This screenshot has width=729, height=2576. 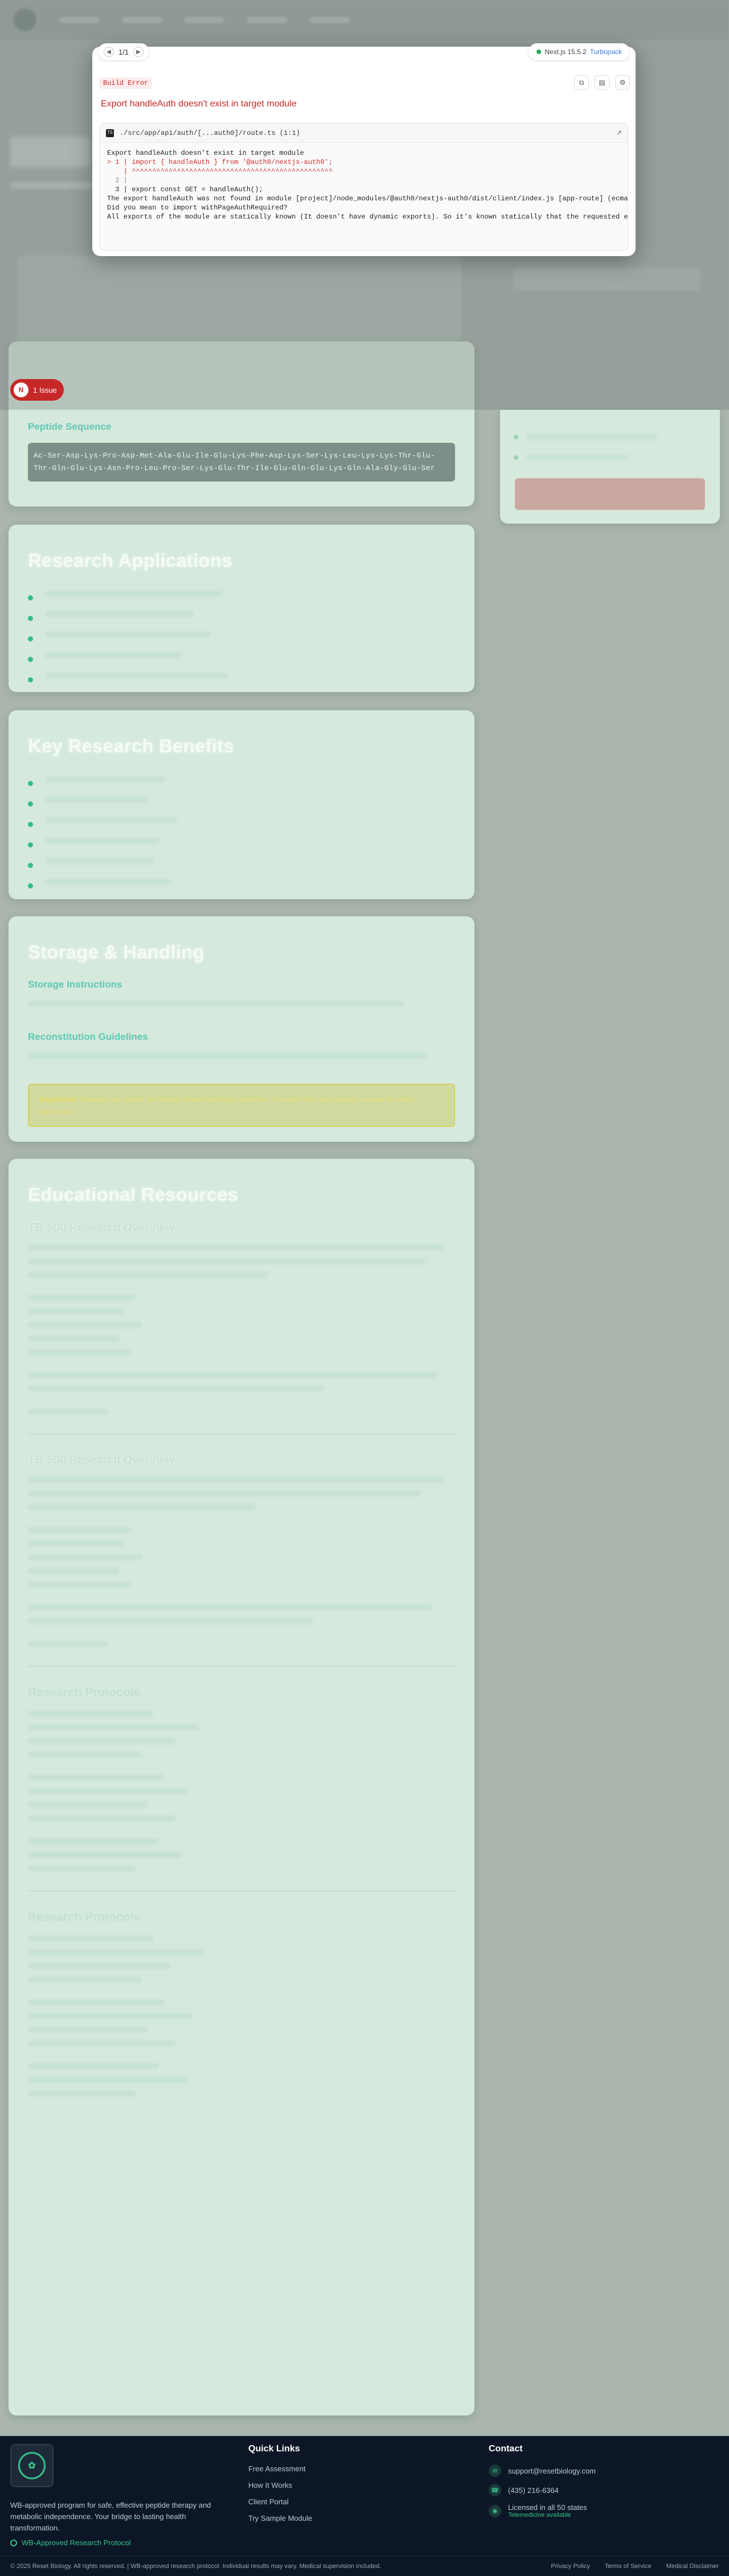 I want to click on resource-heading: Research Protocols, so click(x=84, y=1918).